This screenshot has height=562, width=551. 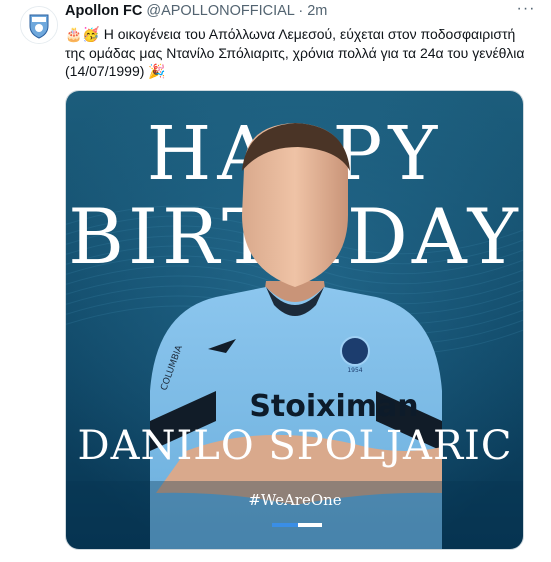 I want to click on author-handle: @APOLLONOFFICIAL, so click(x=220, y=11).